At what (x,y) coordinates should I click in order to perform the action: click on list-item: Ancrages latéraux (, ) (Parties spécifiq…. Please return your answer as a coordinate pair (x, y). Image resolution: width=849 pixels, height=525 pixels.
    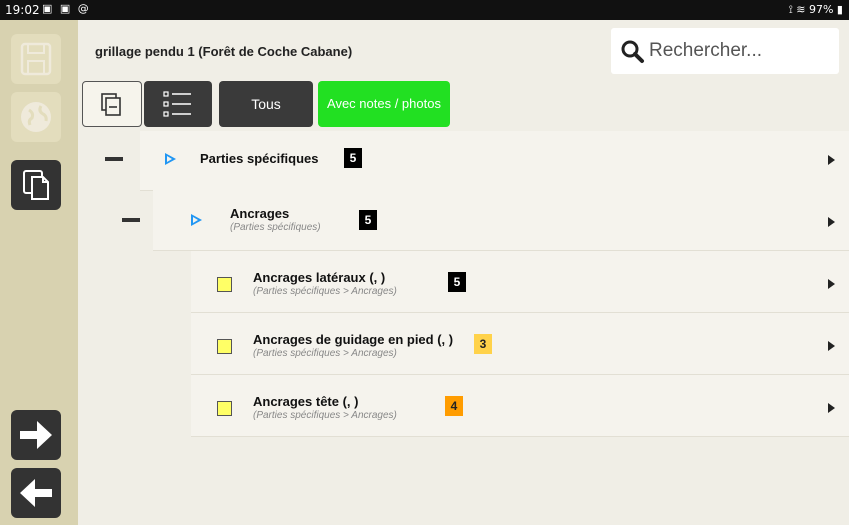
    Looking at the image, I should click on (463, 282).